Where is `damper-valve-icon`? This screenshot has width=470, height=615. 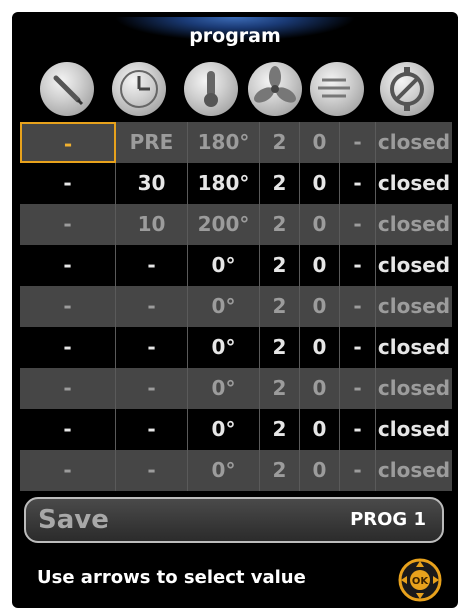 damper-valve-icon is located at coordinates (407, 89).